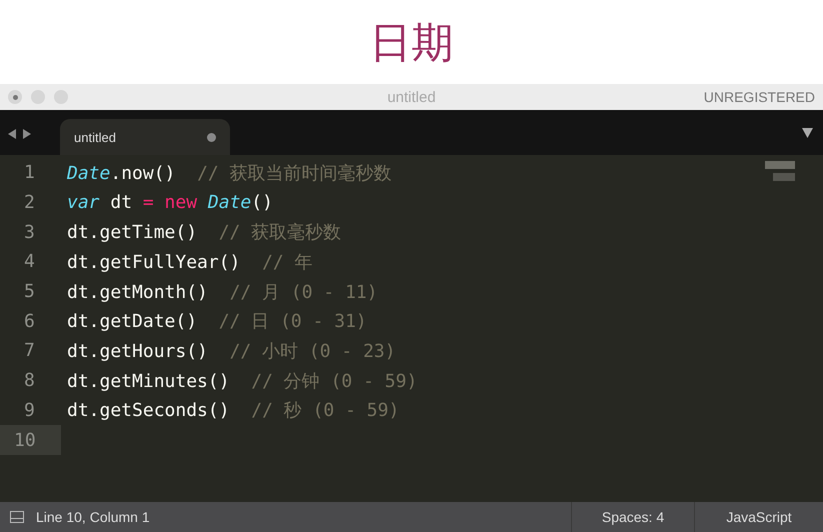  What do you see at coordinates (189, 262) in the screenshot?
I see `code-line: dt.getFullYear() // 年` at bounding box center [189, 262].